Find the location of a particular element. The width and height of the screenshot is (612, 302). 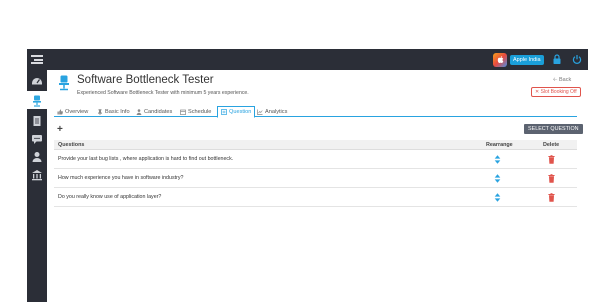

power-icon is located at coordinates (577, 59).